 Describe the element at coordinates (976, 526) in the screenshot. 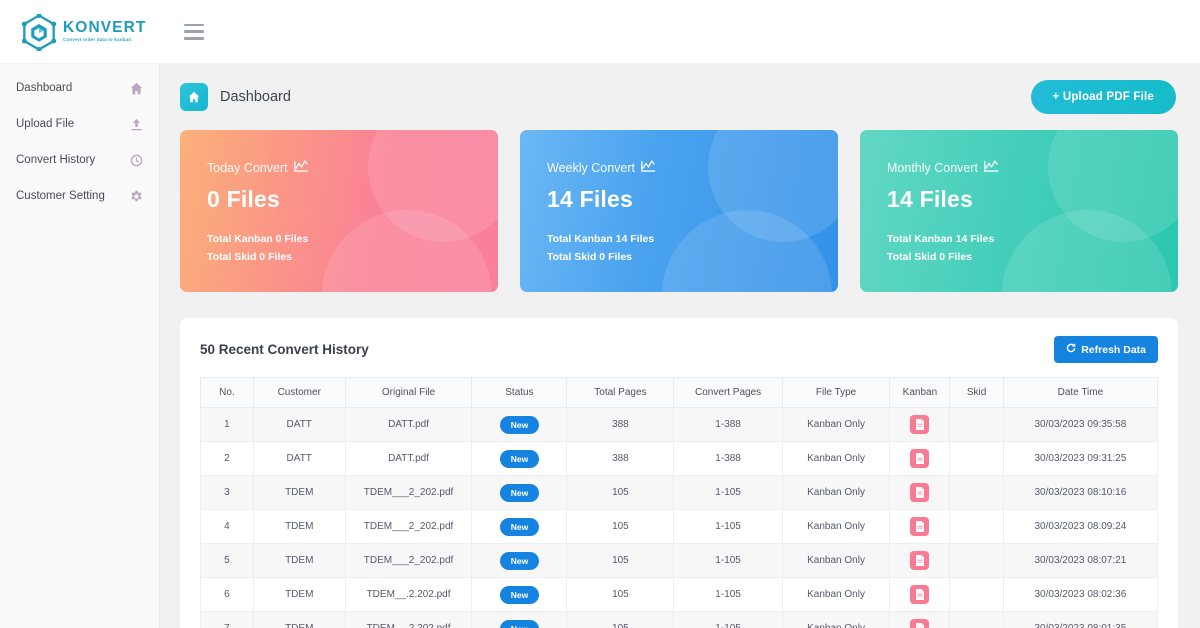

I see `cell-skid` at that location.